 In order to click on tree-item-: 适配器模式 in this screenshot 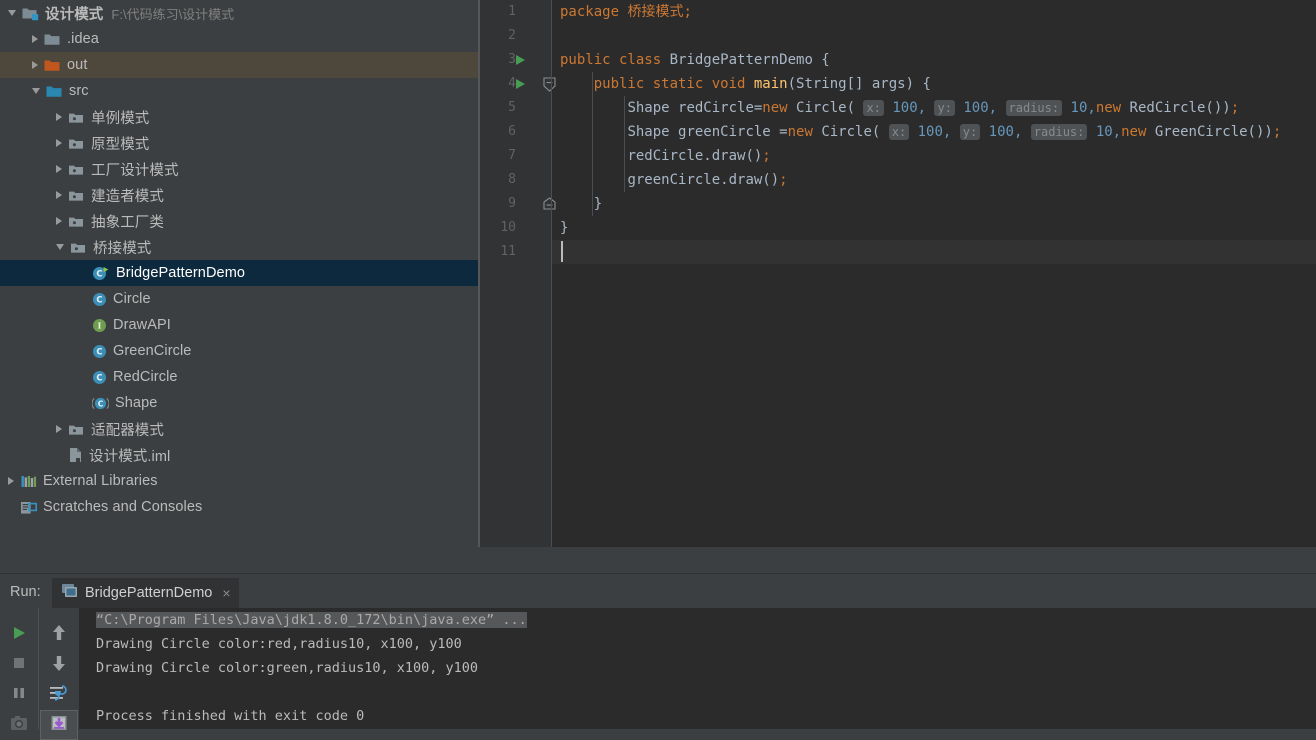, I will do `click(240, 429)`.